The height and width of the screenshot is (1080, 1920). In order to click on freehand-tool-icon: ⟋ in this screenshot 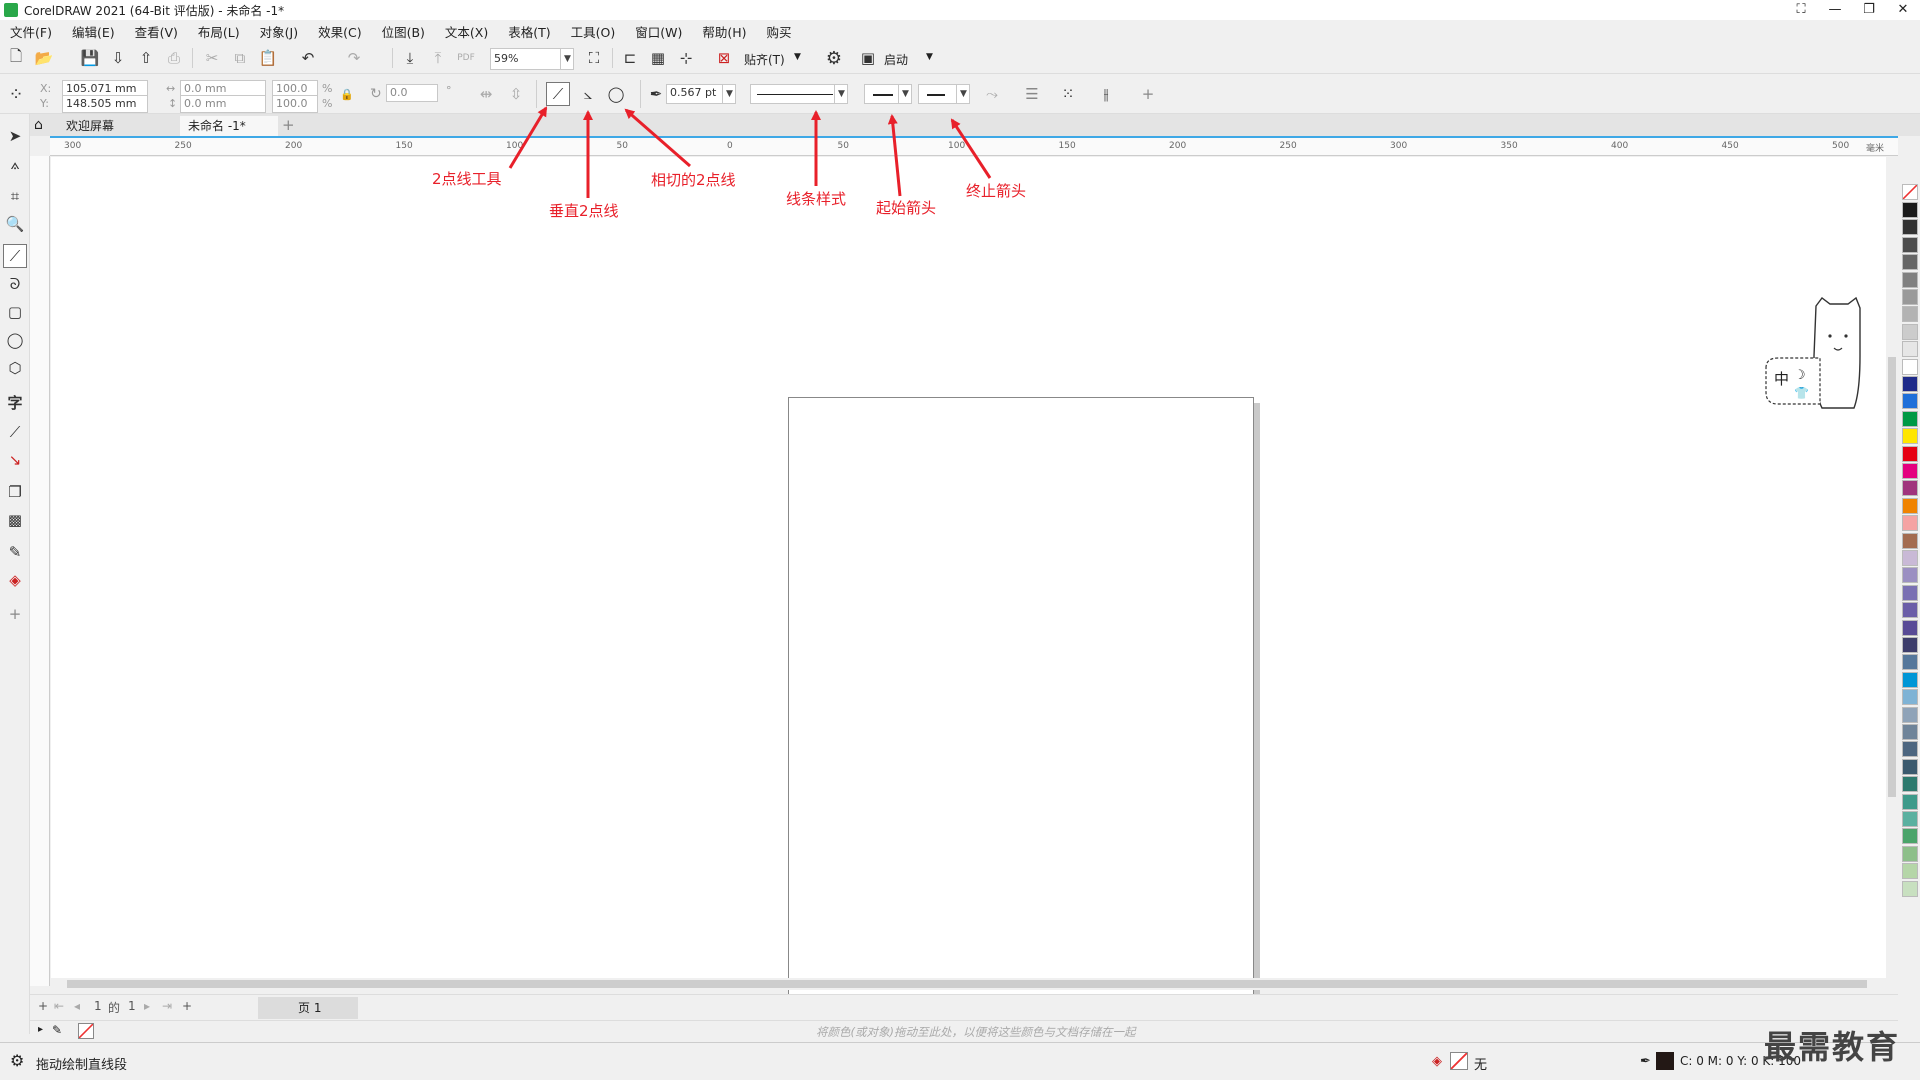, I will do `click(15, 256)`.